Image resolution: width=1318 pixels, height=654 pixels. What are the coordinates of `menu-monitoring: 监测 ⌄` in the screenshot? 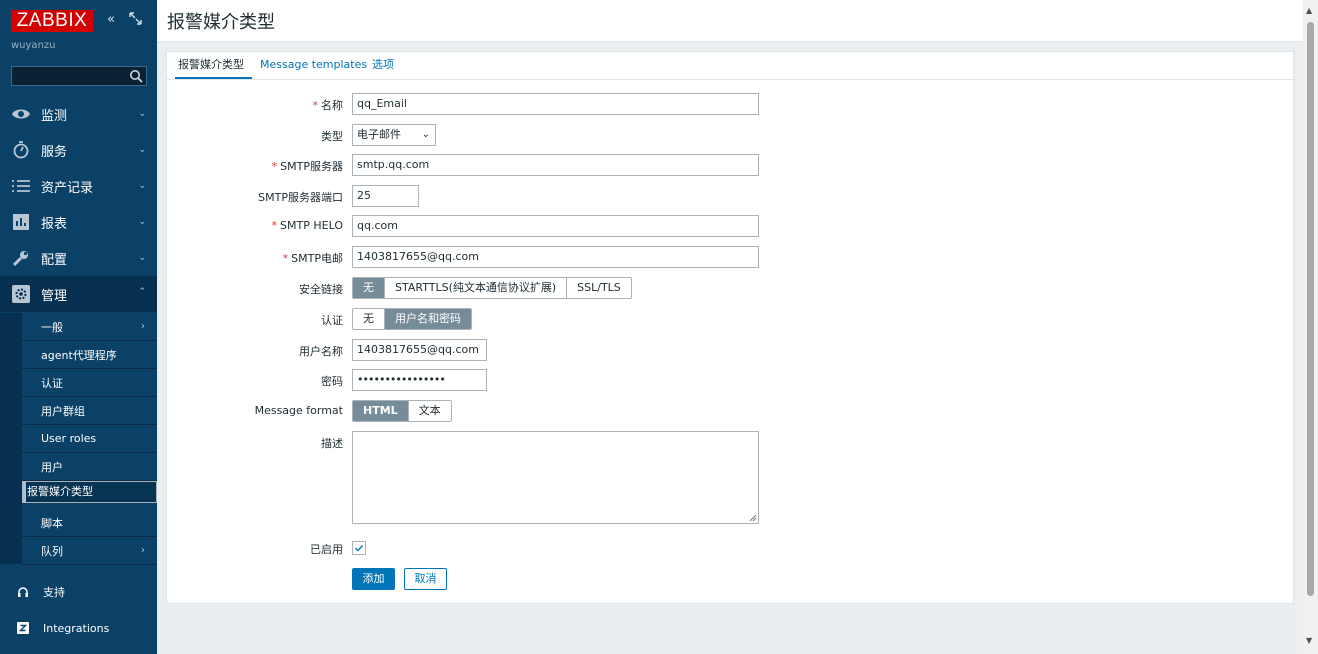 It's located at (78, 114).